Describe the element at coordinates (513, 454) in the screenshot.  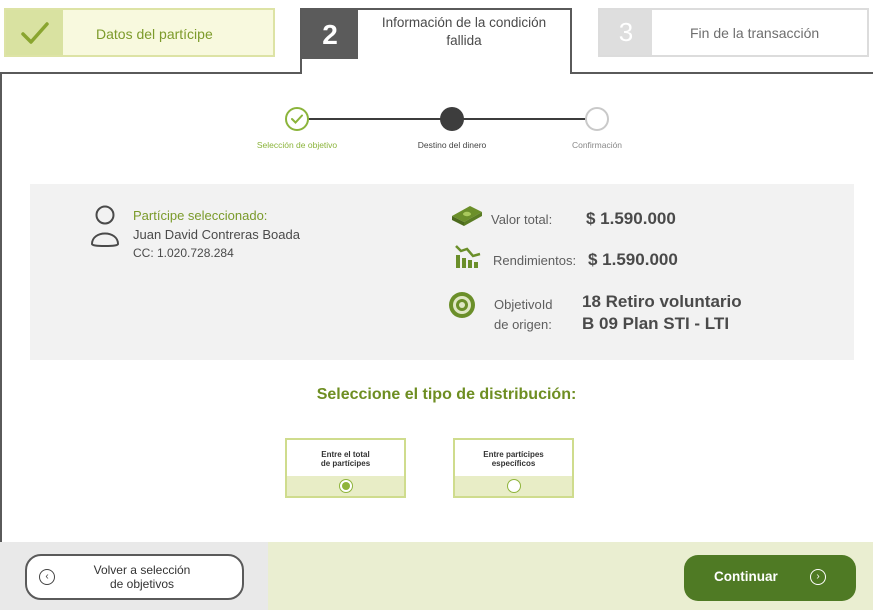
I see `option-text: Entre partícipes` at that location.